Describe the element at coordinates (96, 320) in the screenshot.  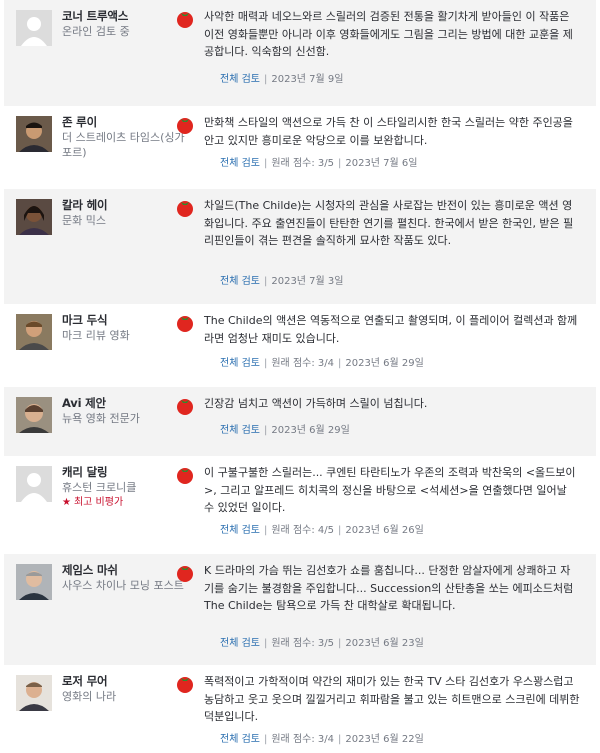
I see `critic-name: 마크 두식` at that location.